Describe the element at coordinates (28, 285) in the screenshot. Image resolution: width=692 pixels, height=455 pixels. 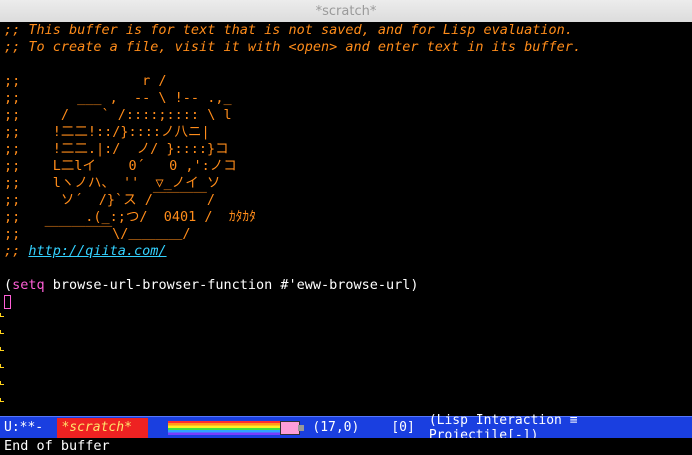
I see `setq-keyword: setq` at that location.